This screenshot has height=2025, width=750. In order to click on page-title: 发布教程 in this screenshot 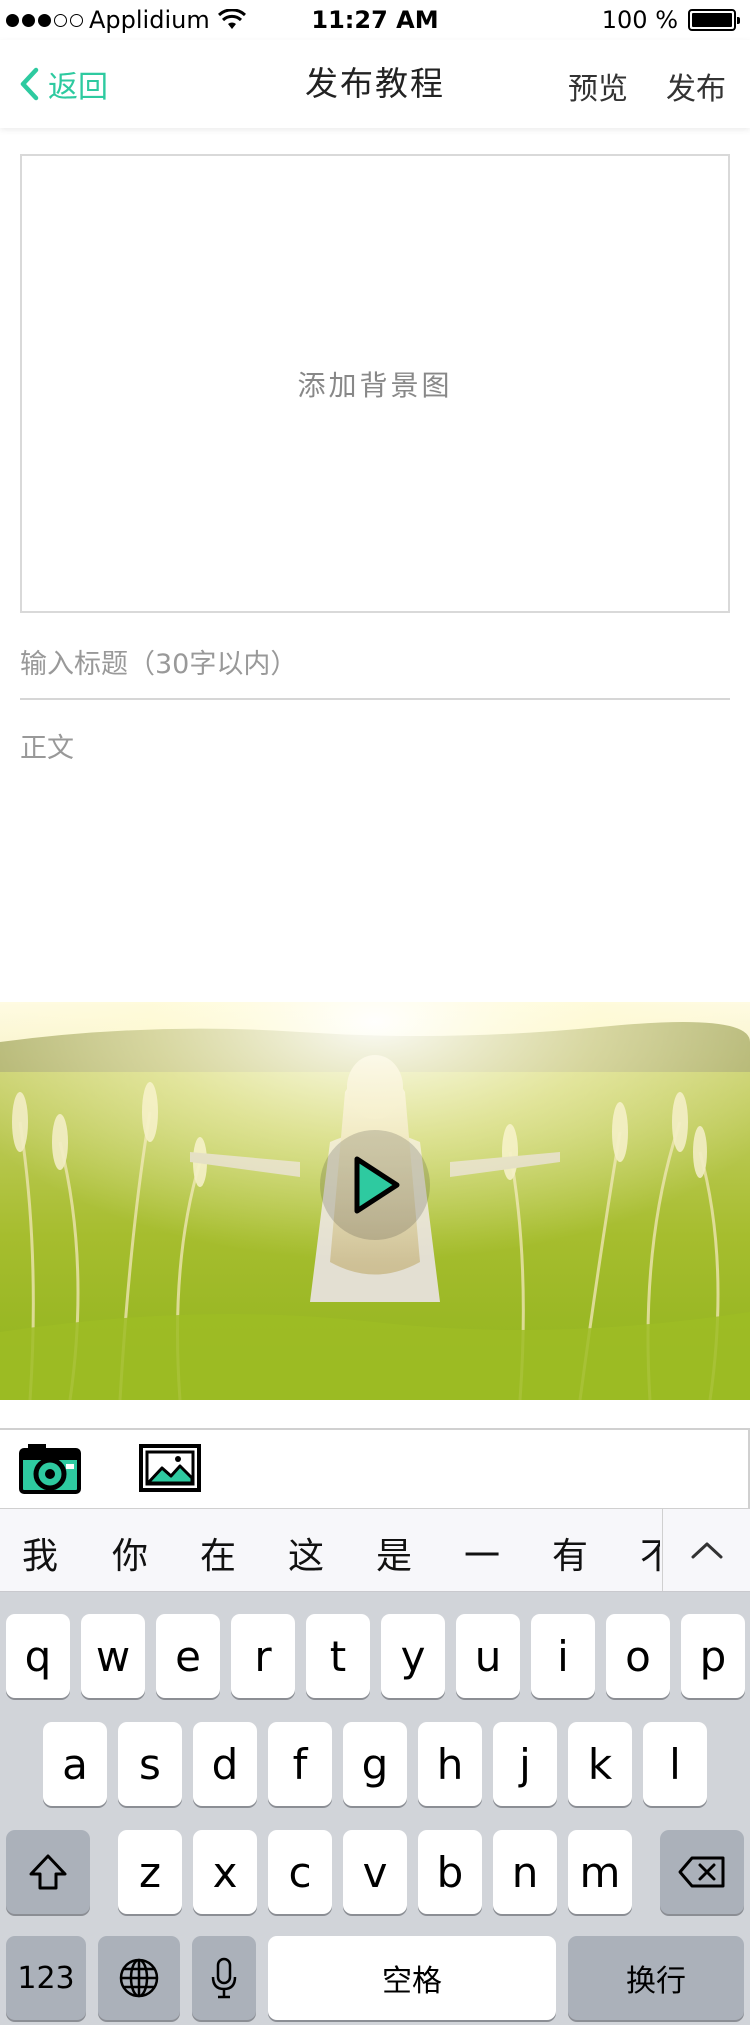, I will do `click(375, 83)`.